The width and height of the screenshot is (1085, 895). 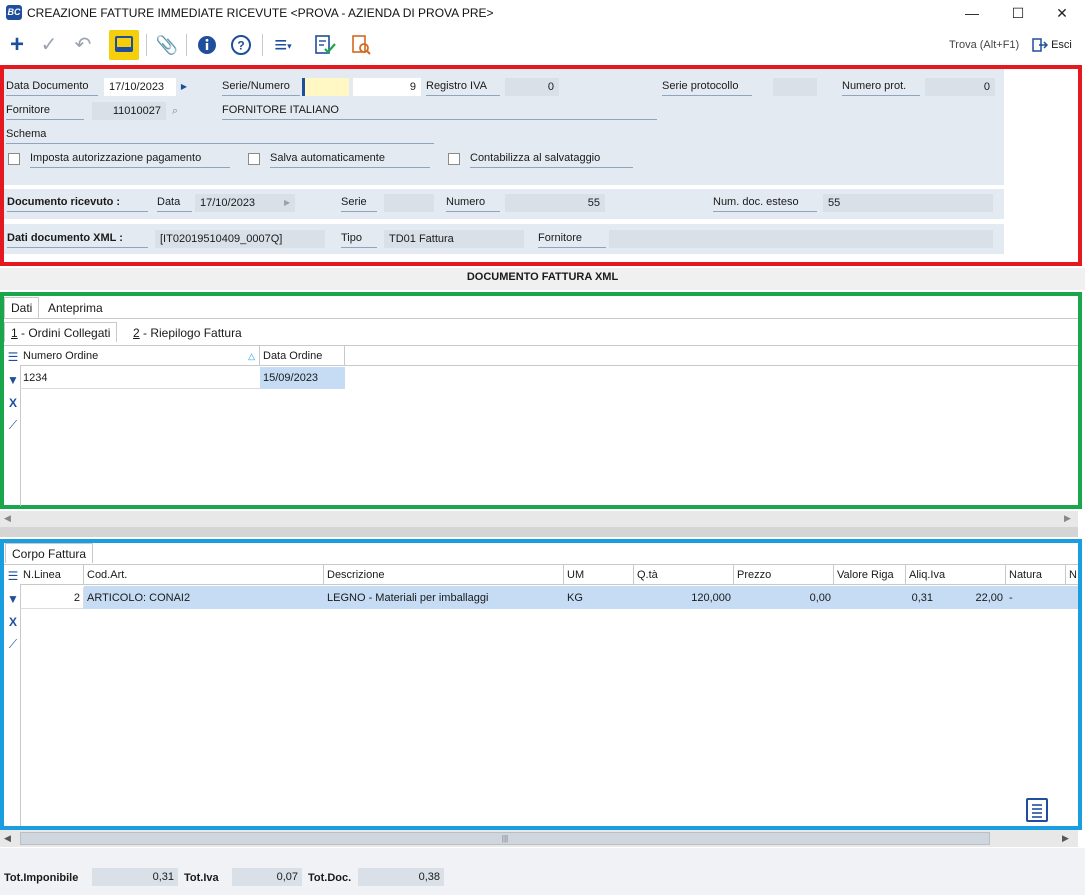 I want to click on search-doc-icon, so click(x=361, y=45).